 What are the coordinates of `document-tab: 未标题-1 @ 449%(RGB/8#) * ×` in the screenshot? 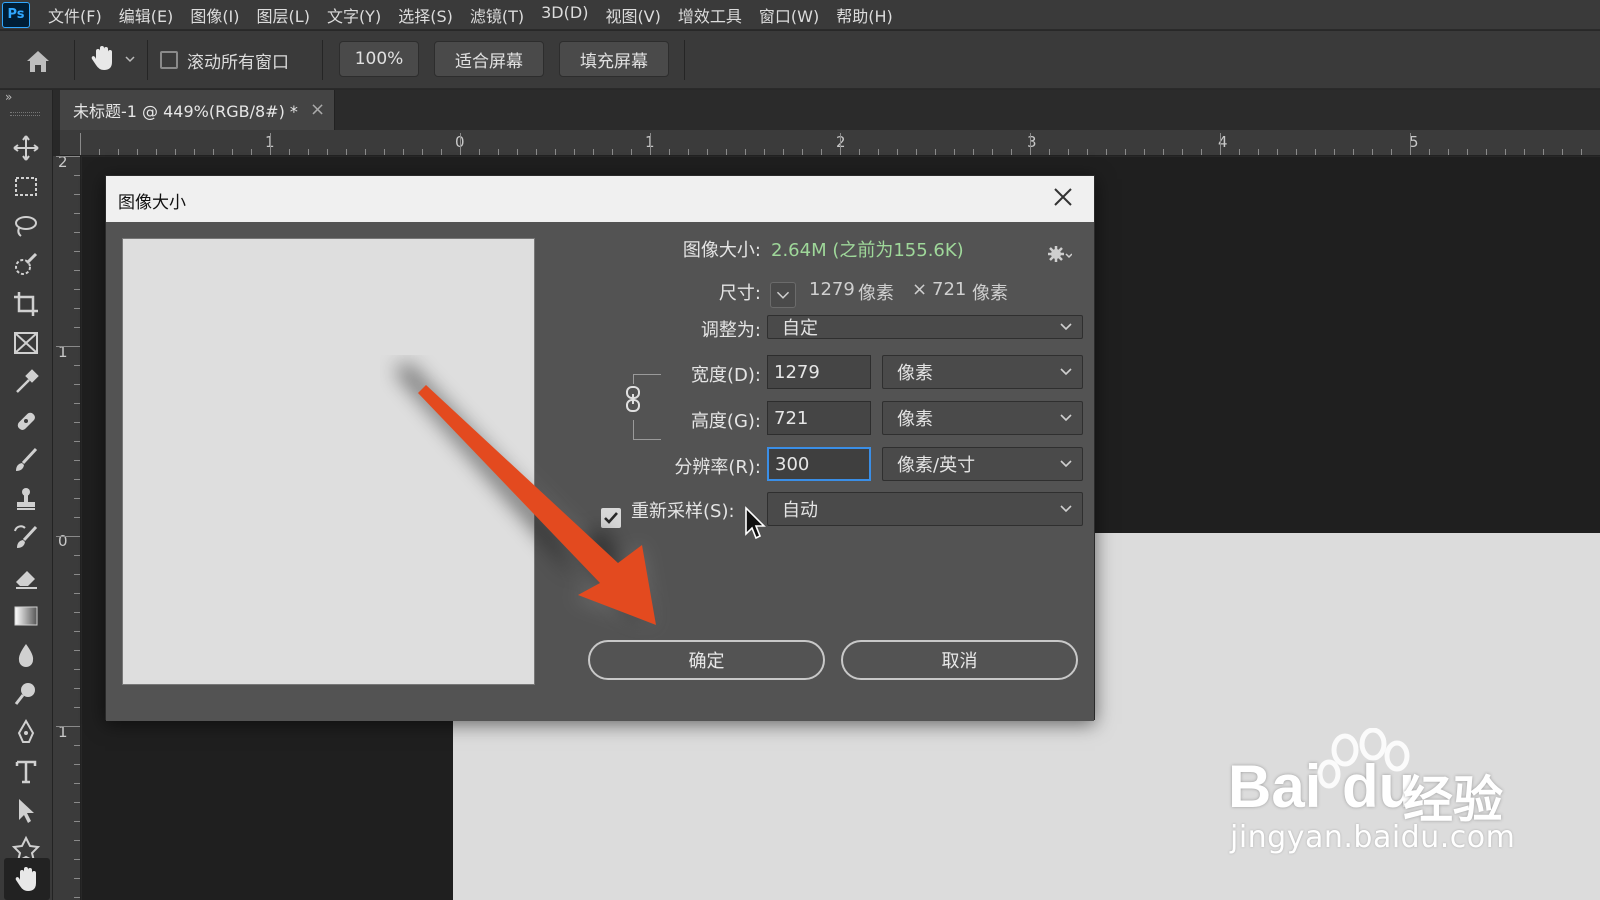 It's located at (197, 110).